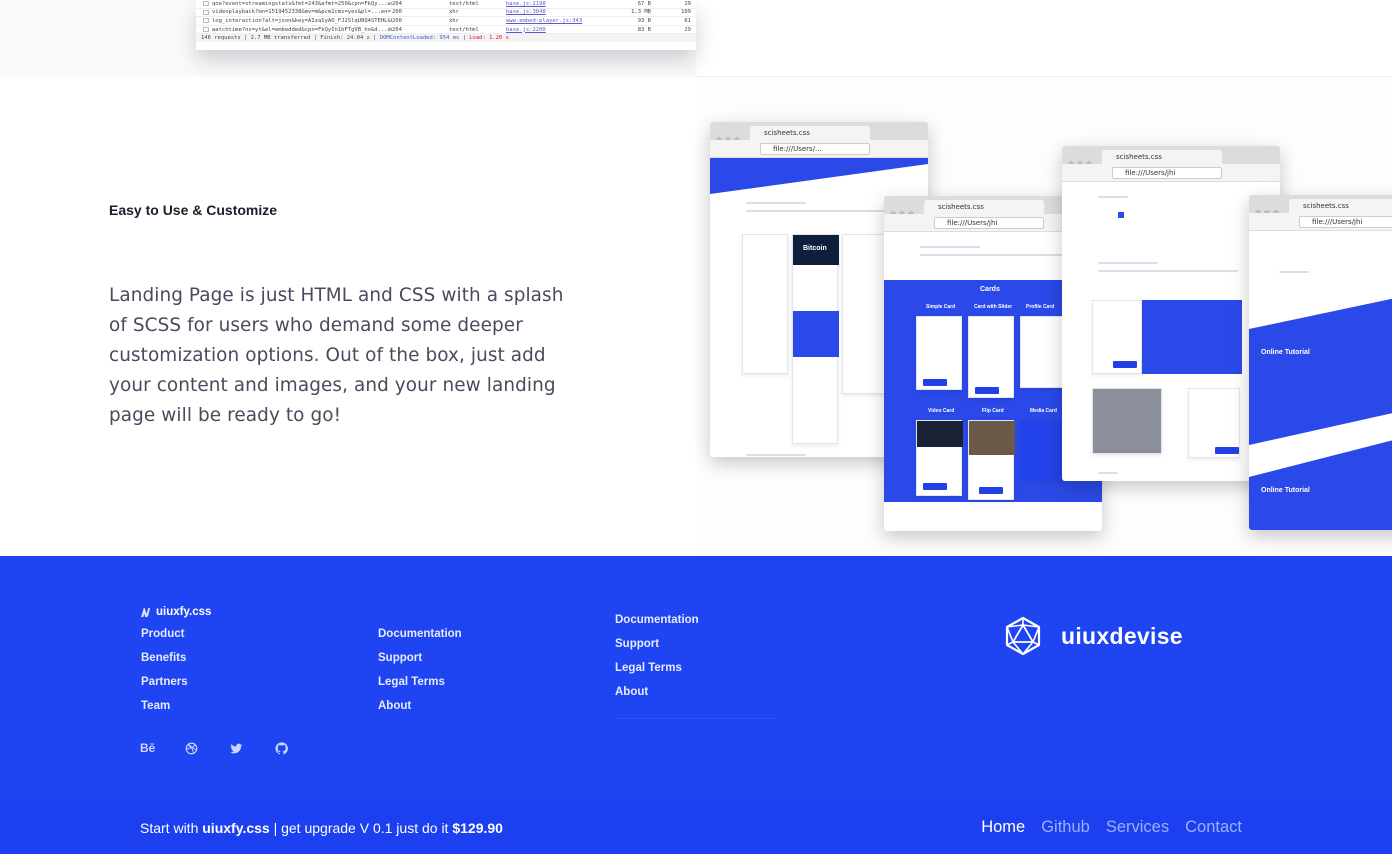 The image size is (1392, 854). I want to click on behance-icon: Bē, so click(162, 748).